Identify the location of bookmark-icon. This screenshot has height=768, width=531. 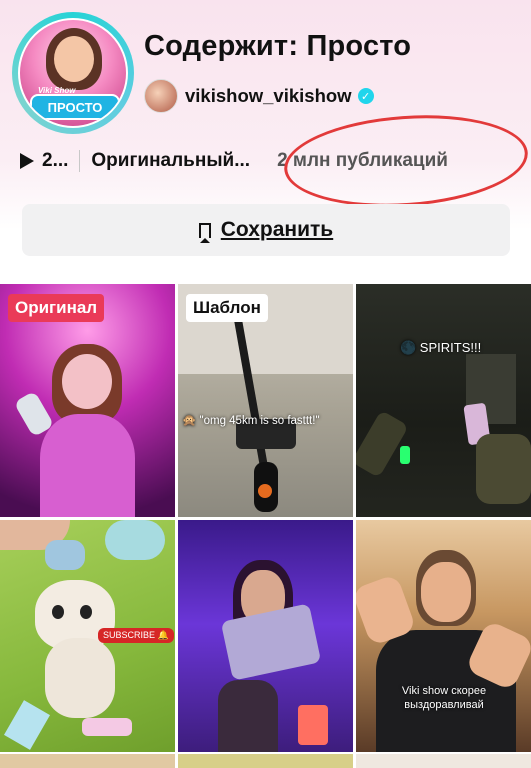
(204, 232).